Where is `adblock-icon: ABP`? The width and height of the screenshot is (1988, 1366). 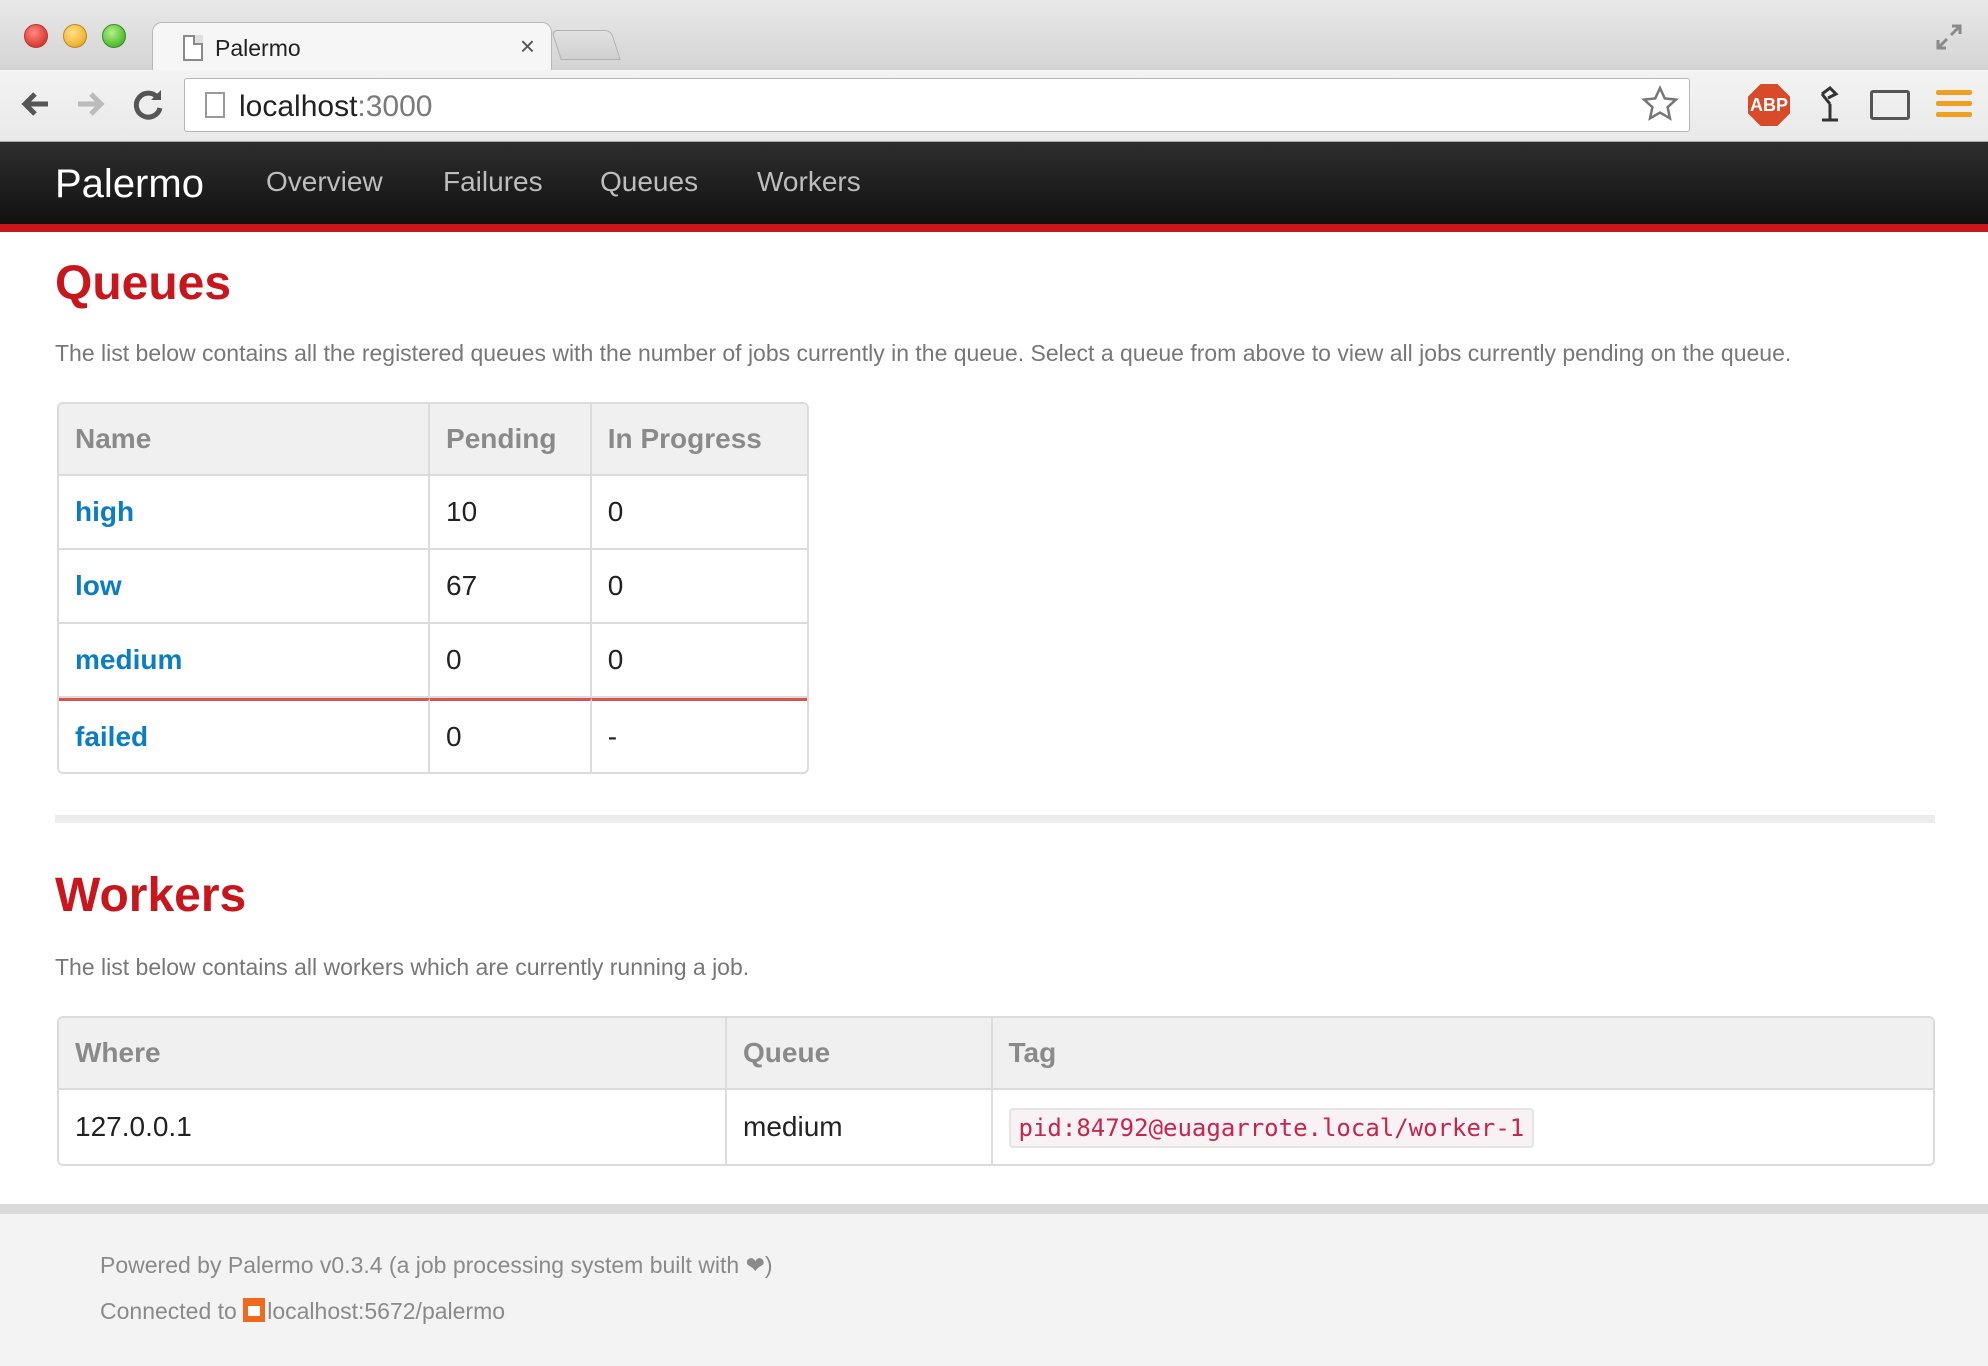
adblock-icon: ABP is located at coordinates (1769, 105).